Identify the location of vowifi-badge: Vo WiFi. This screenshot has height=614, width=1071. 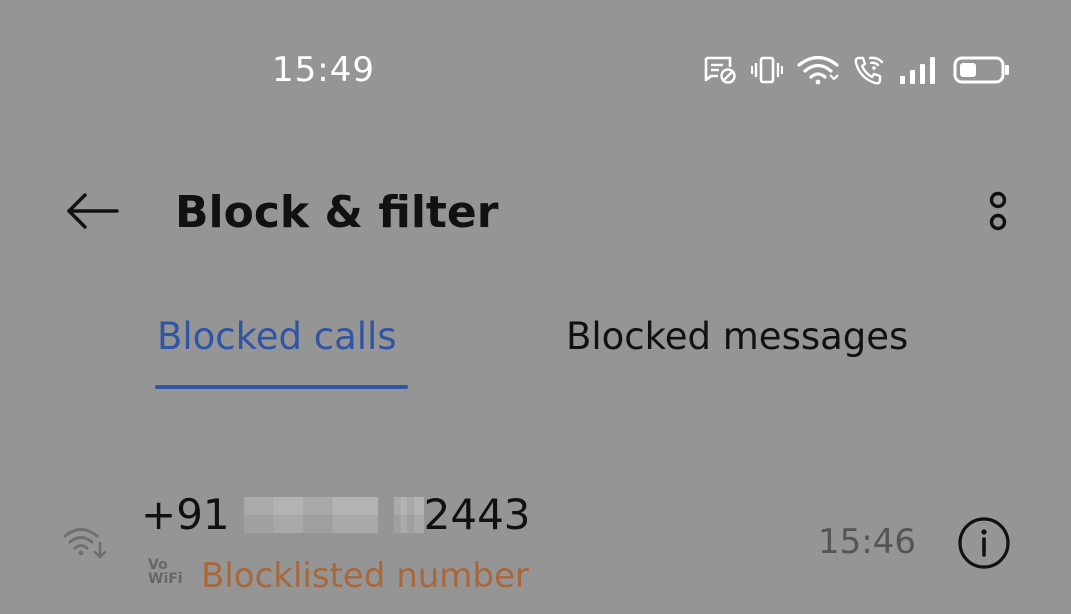
(165, 572).